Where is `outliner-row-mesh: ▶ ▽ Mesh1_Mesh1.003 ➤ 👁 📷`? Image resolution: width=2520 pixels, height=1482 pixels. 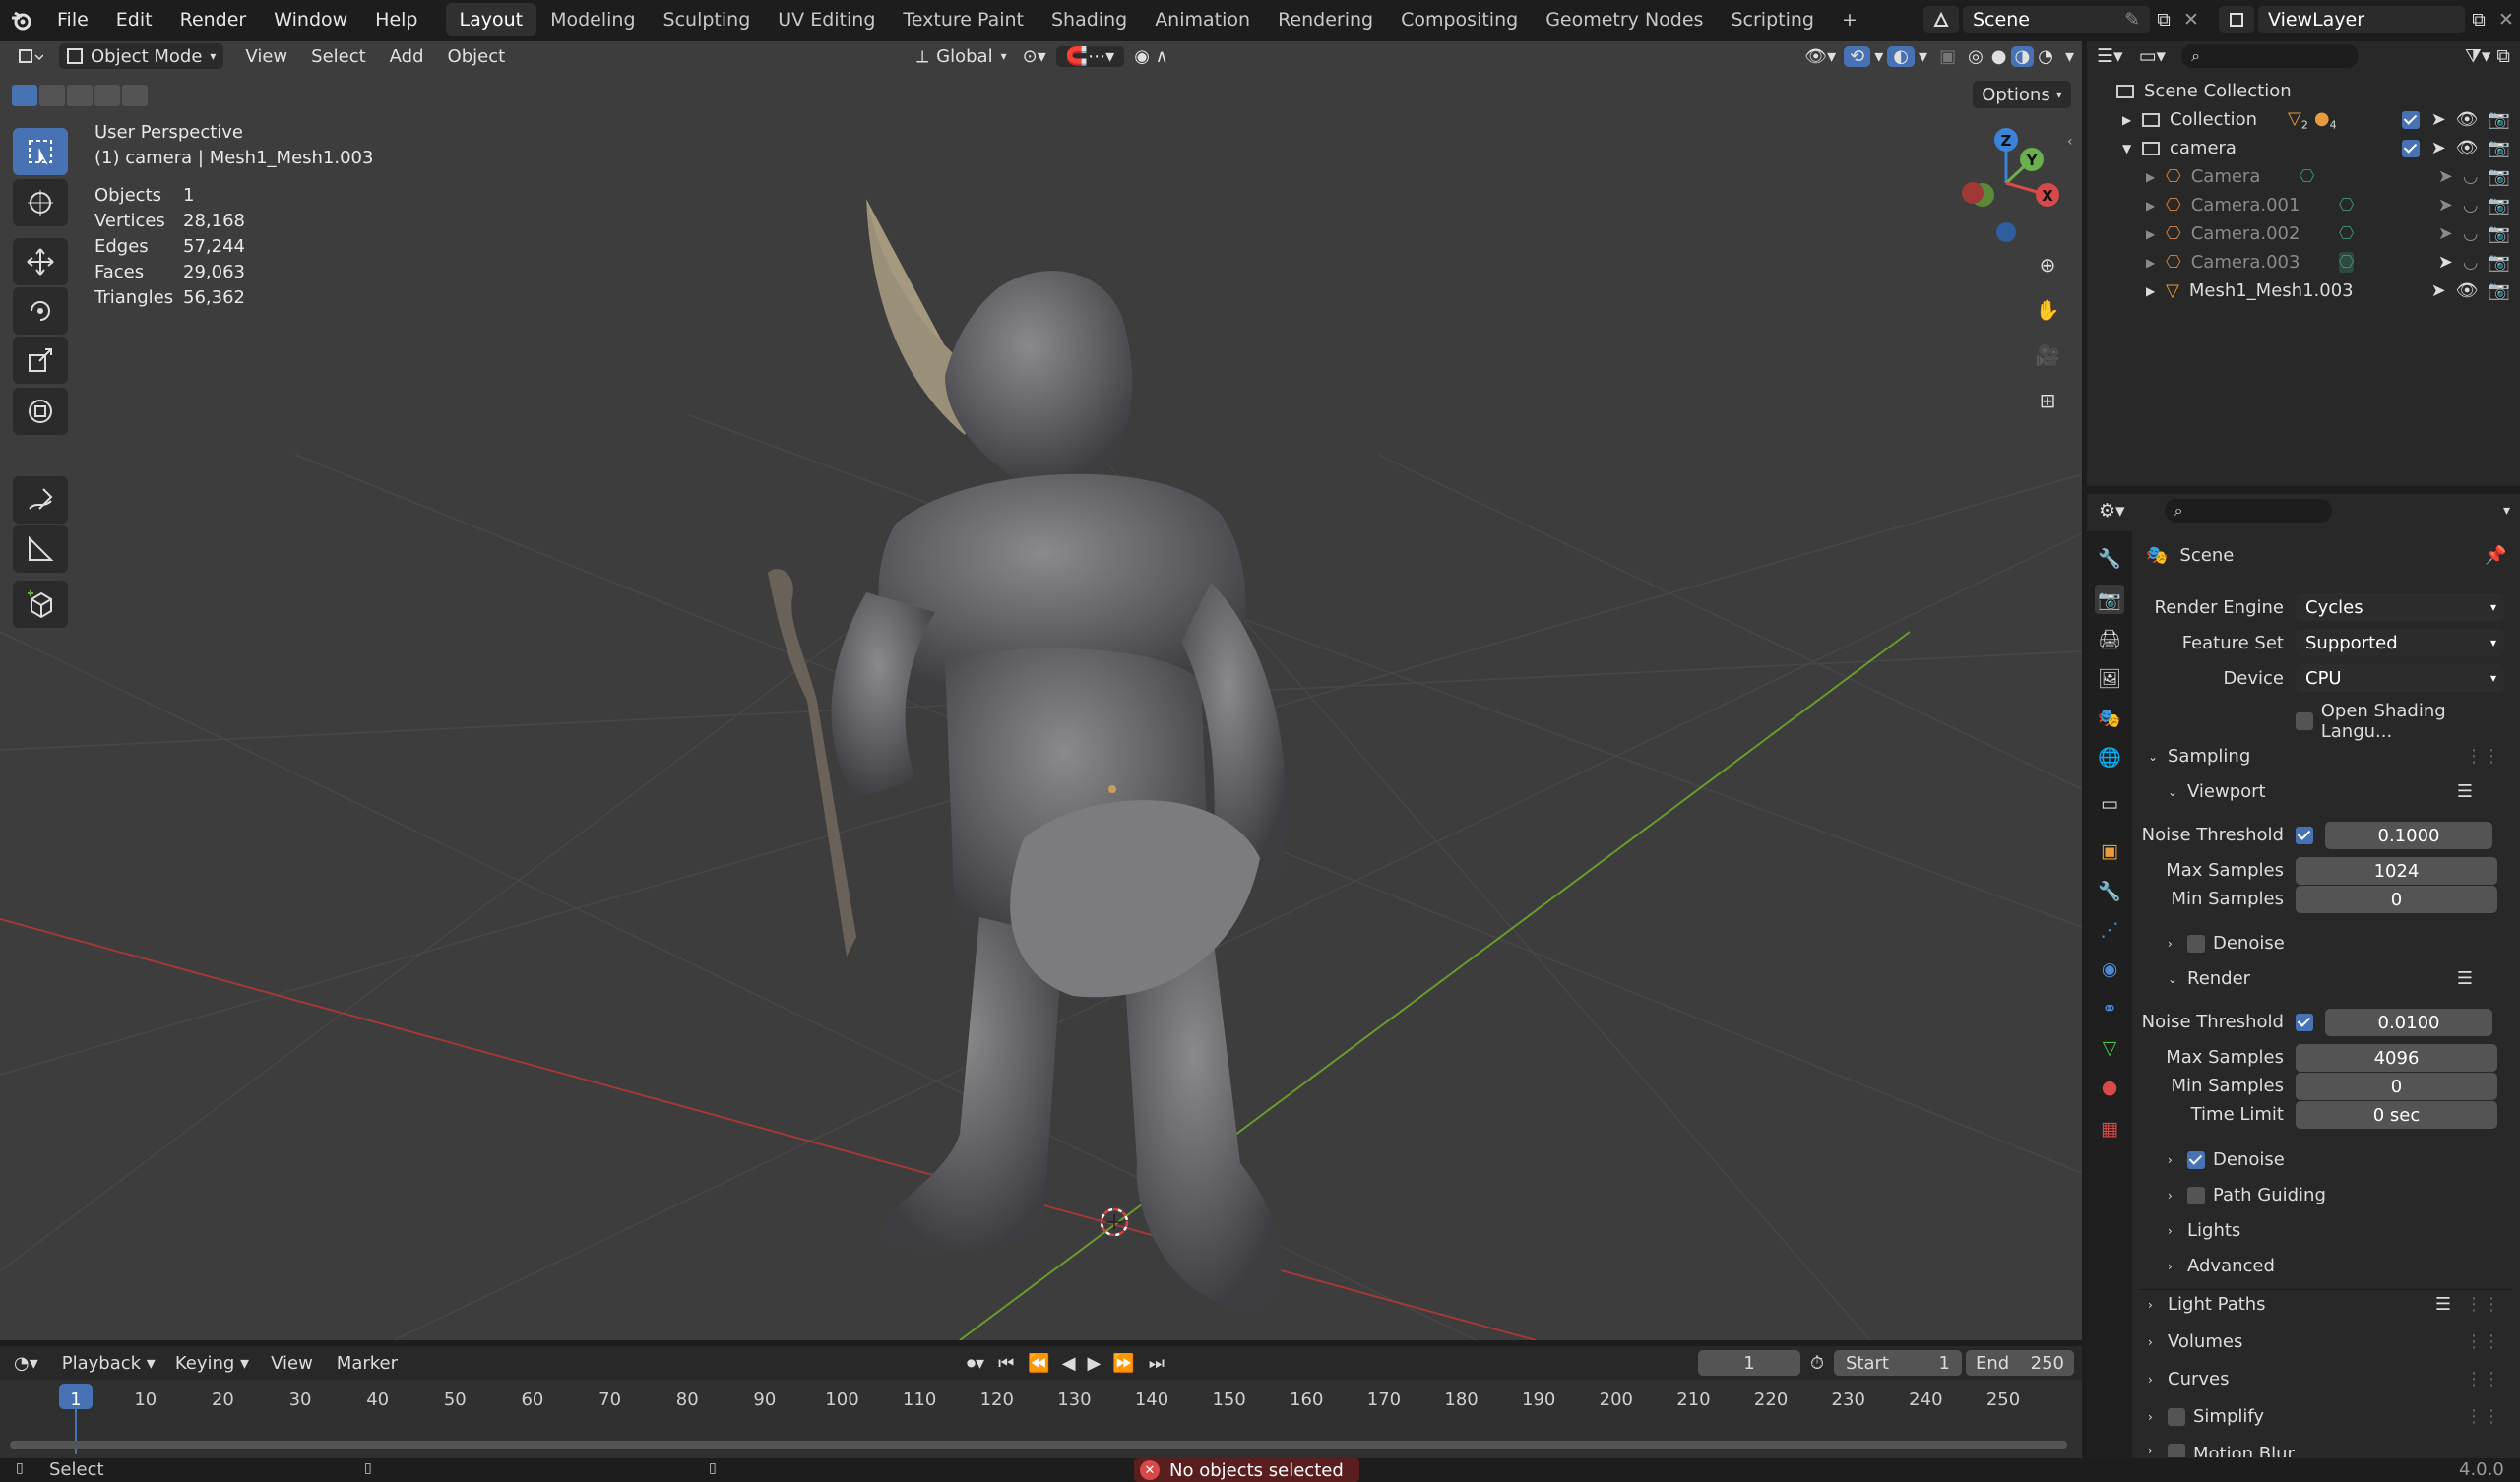 outliner-row-mesh: ▶ ▽ Mesh1_Mesh1.003 ➤ 👁 📷 is located at coordinates (2303, 291).